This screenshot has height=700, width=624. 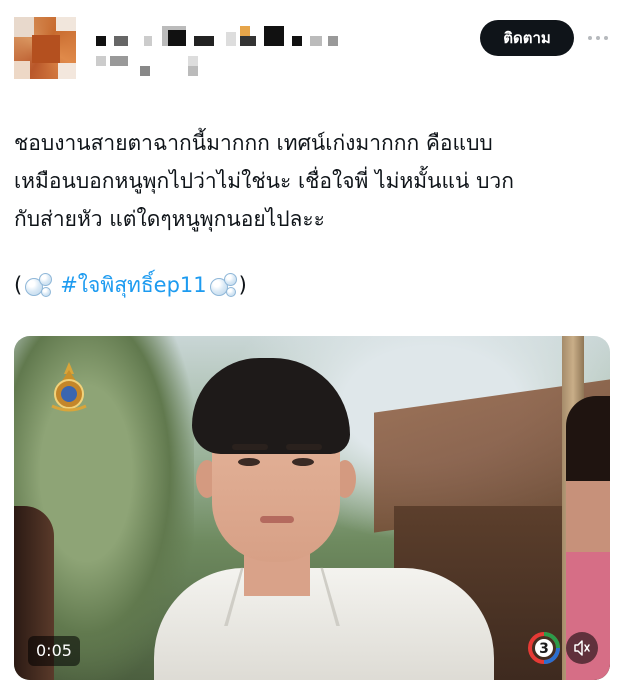 What do you see at coordinates (69, 387) in the screenshot?
I see `channel-emblem-icon` at bounding box center [69, 387].